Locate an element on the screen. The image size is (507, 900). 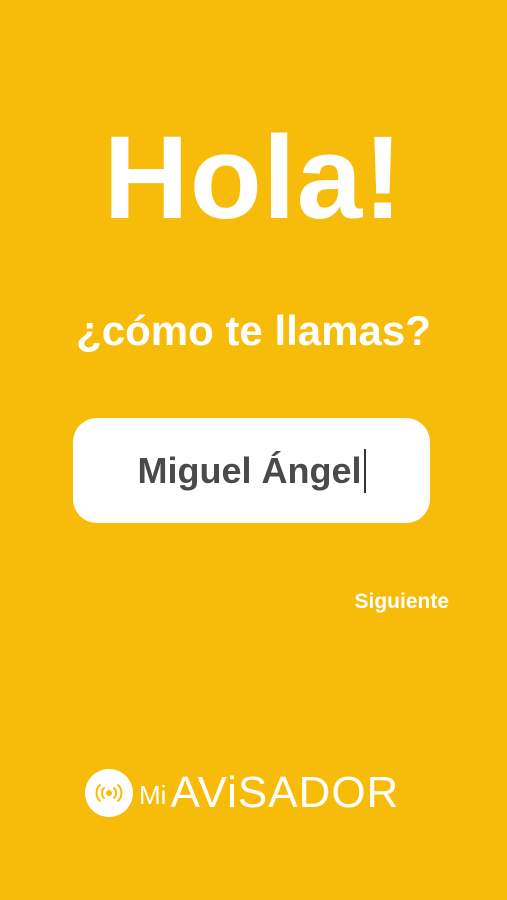
text-cursor is located at coordinates (364, 470).